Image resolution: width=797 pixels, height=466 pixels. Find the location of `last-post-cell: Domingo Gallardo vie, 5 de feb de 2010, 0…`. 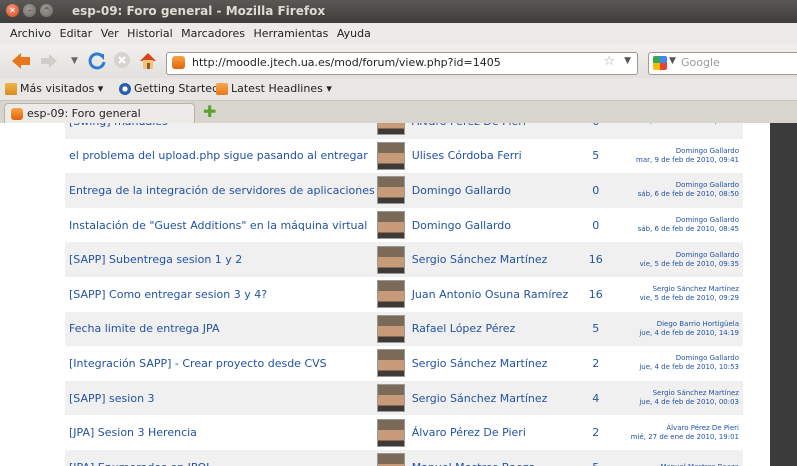

last-post-cell: Domingo Gallardo vie, 5 de feb de 2010, 0… is located at coordinates (683, 259).